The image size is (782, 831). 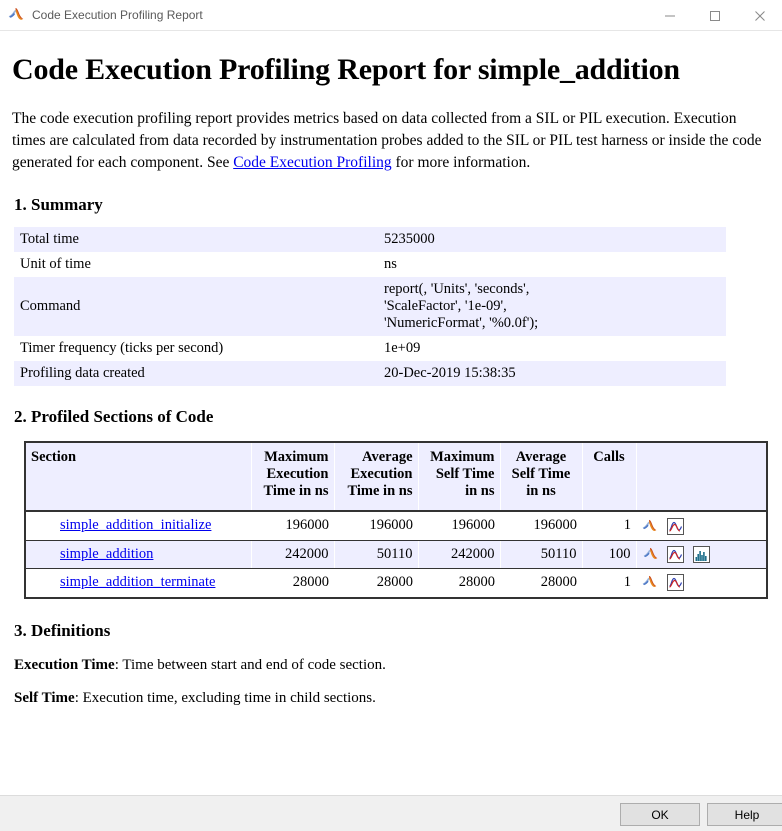 I want to click on maximum-self-time-cell: 28000, so click(x=459, y=582).